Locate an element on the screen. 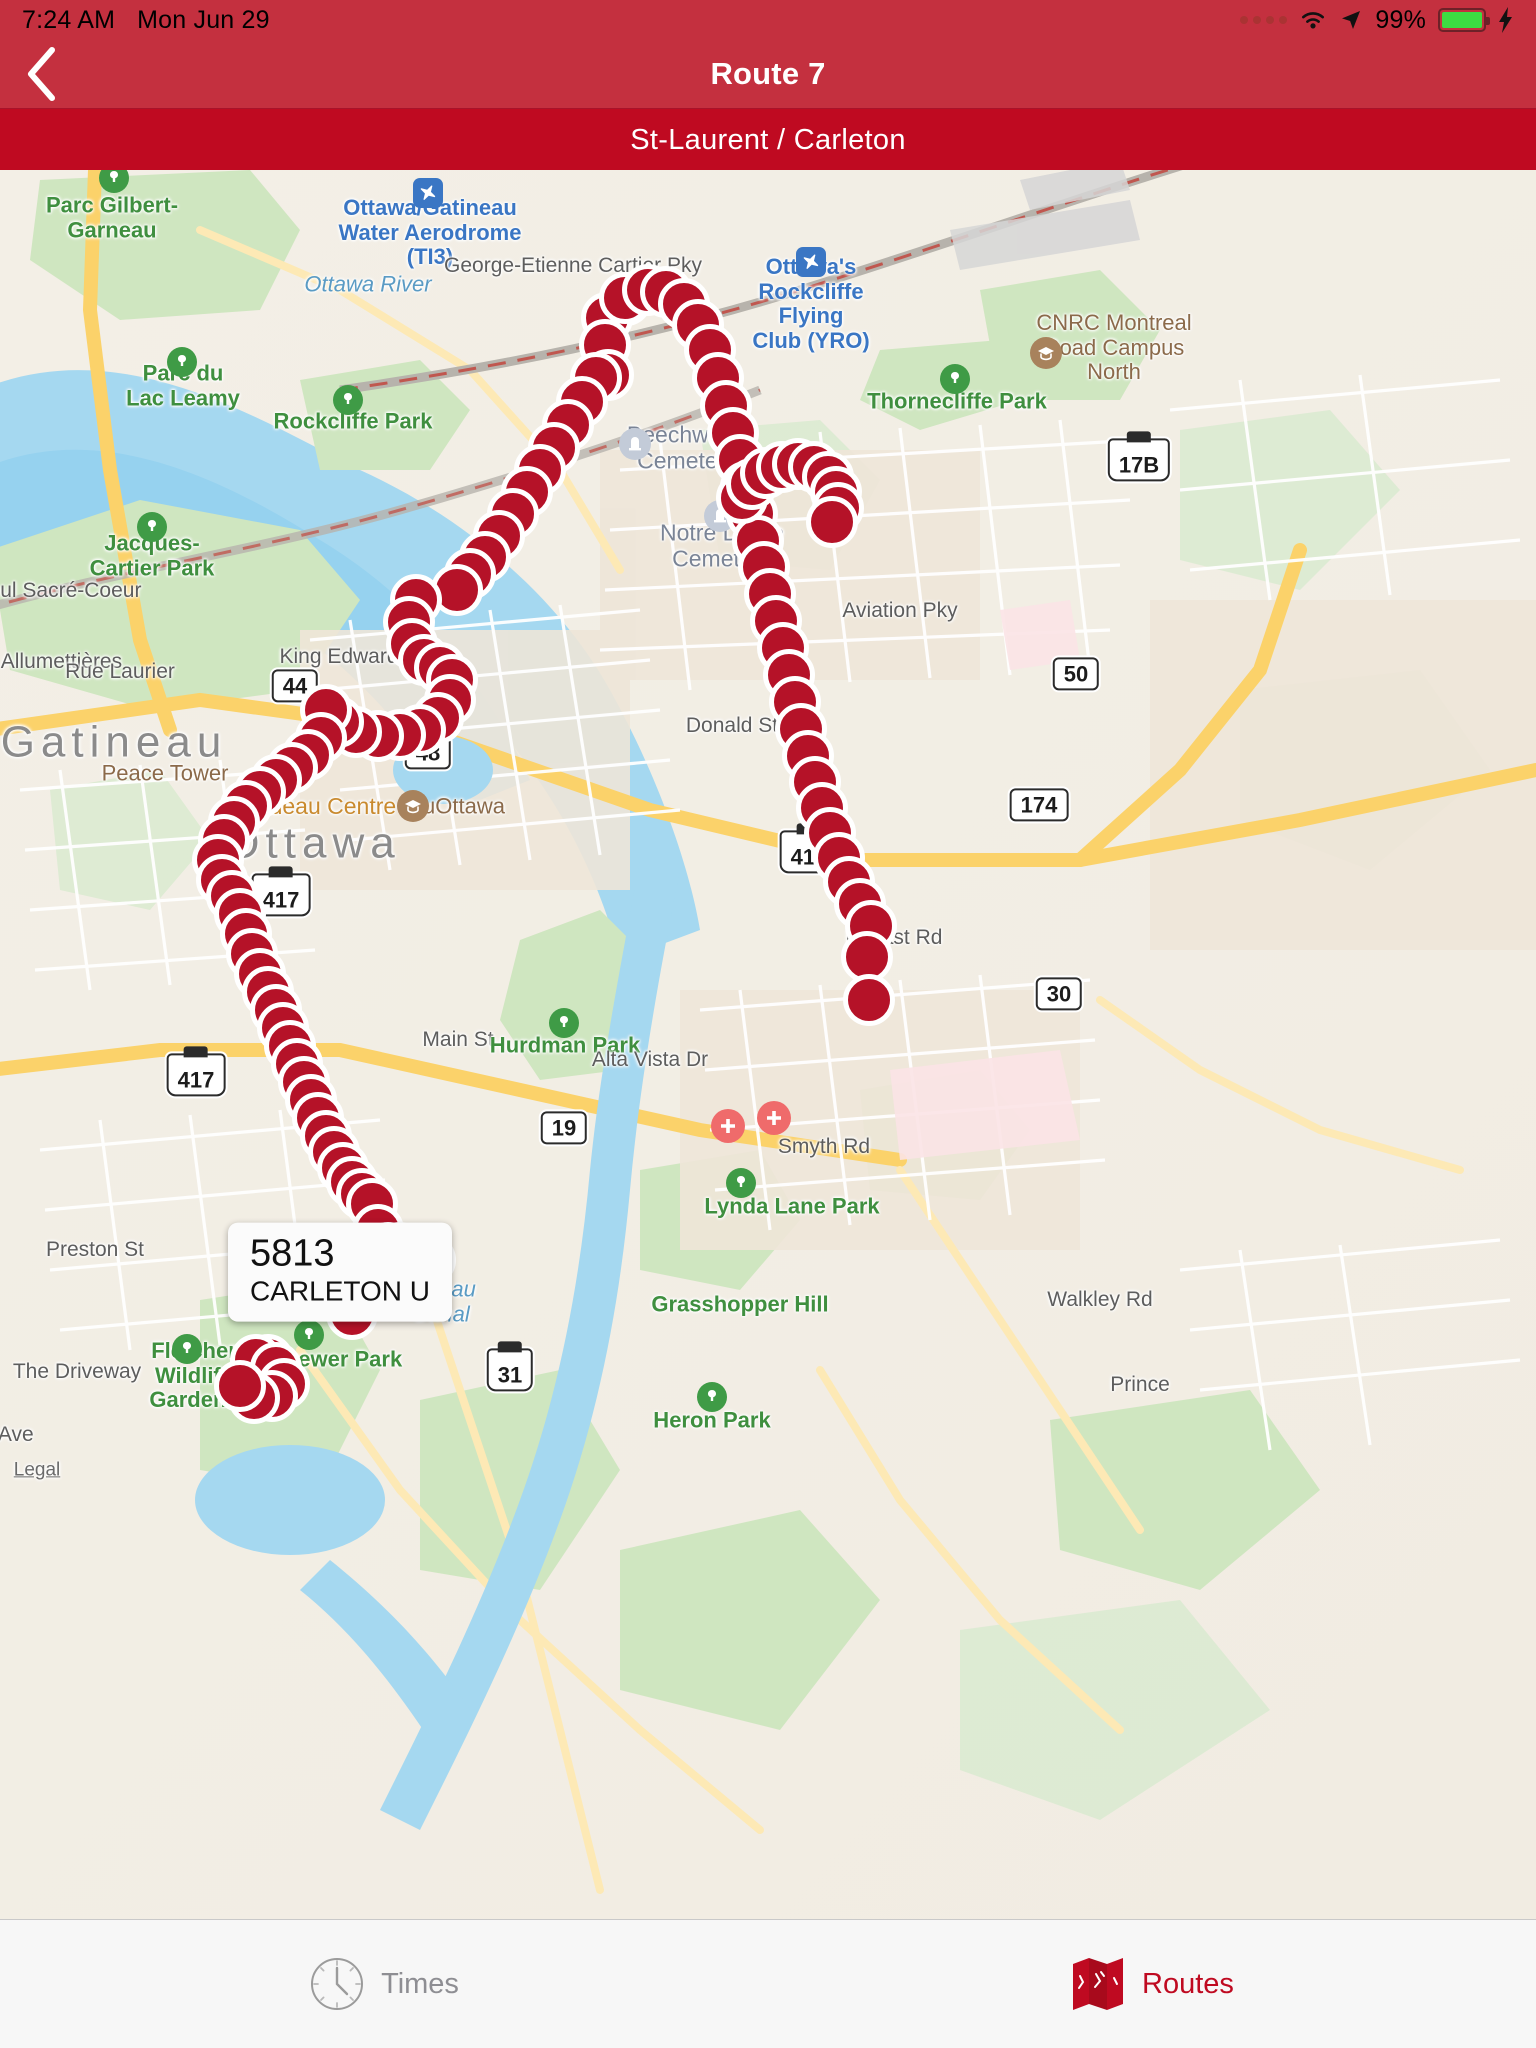  callout-stop-name: CARLETON U is located at coordinates (340, 1291).